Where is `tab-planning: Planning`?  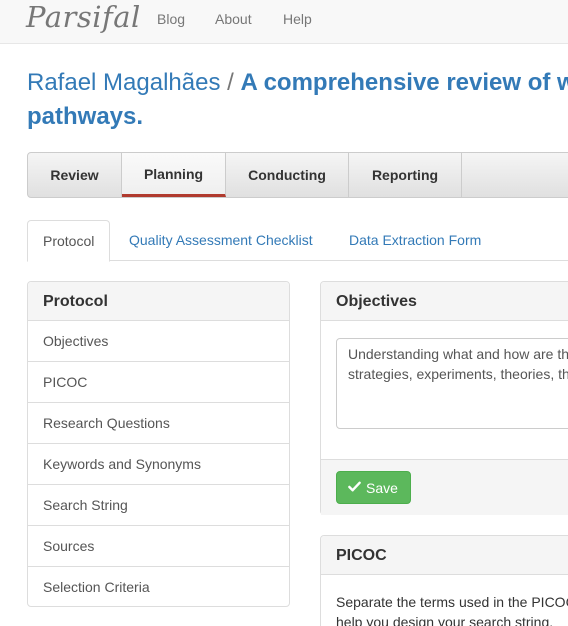
tab-planning: Planning is located at coordinates (174, 175).